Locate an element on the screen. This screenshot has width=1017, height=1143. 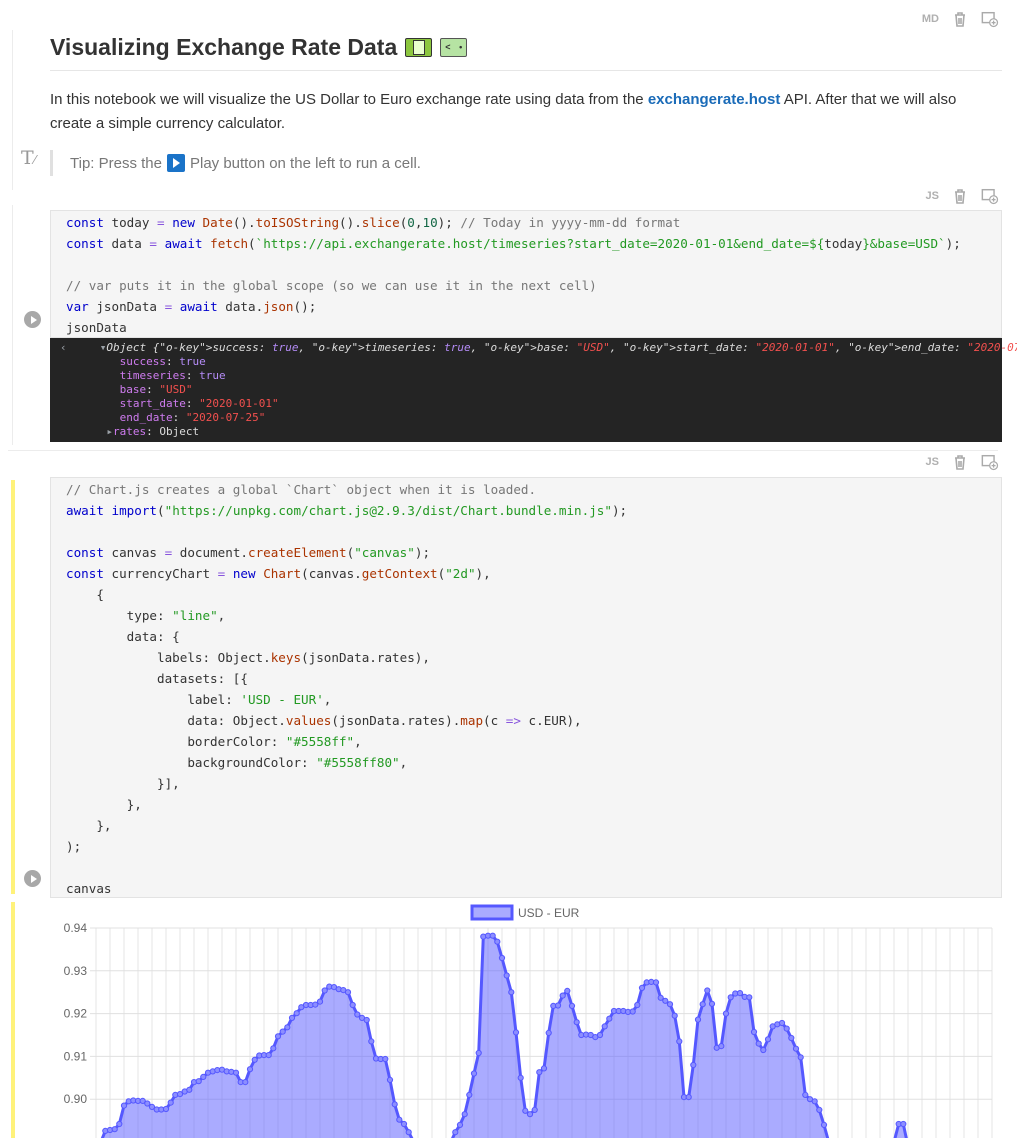
y-tick-label: 0.93 is located at coordinates (76, 971).